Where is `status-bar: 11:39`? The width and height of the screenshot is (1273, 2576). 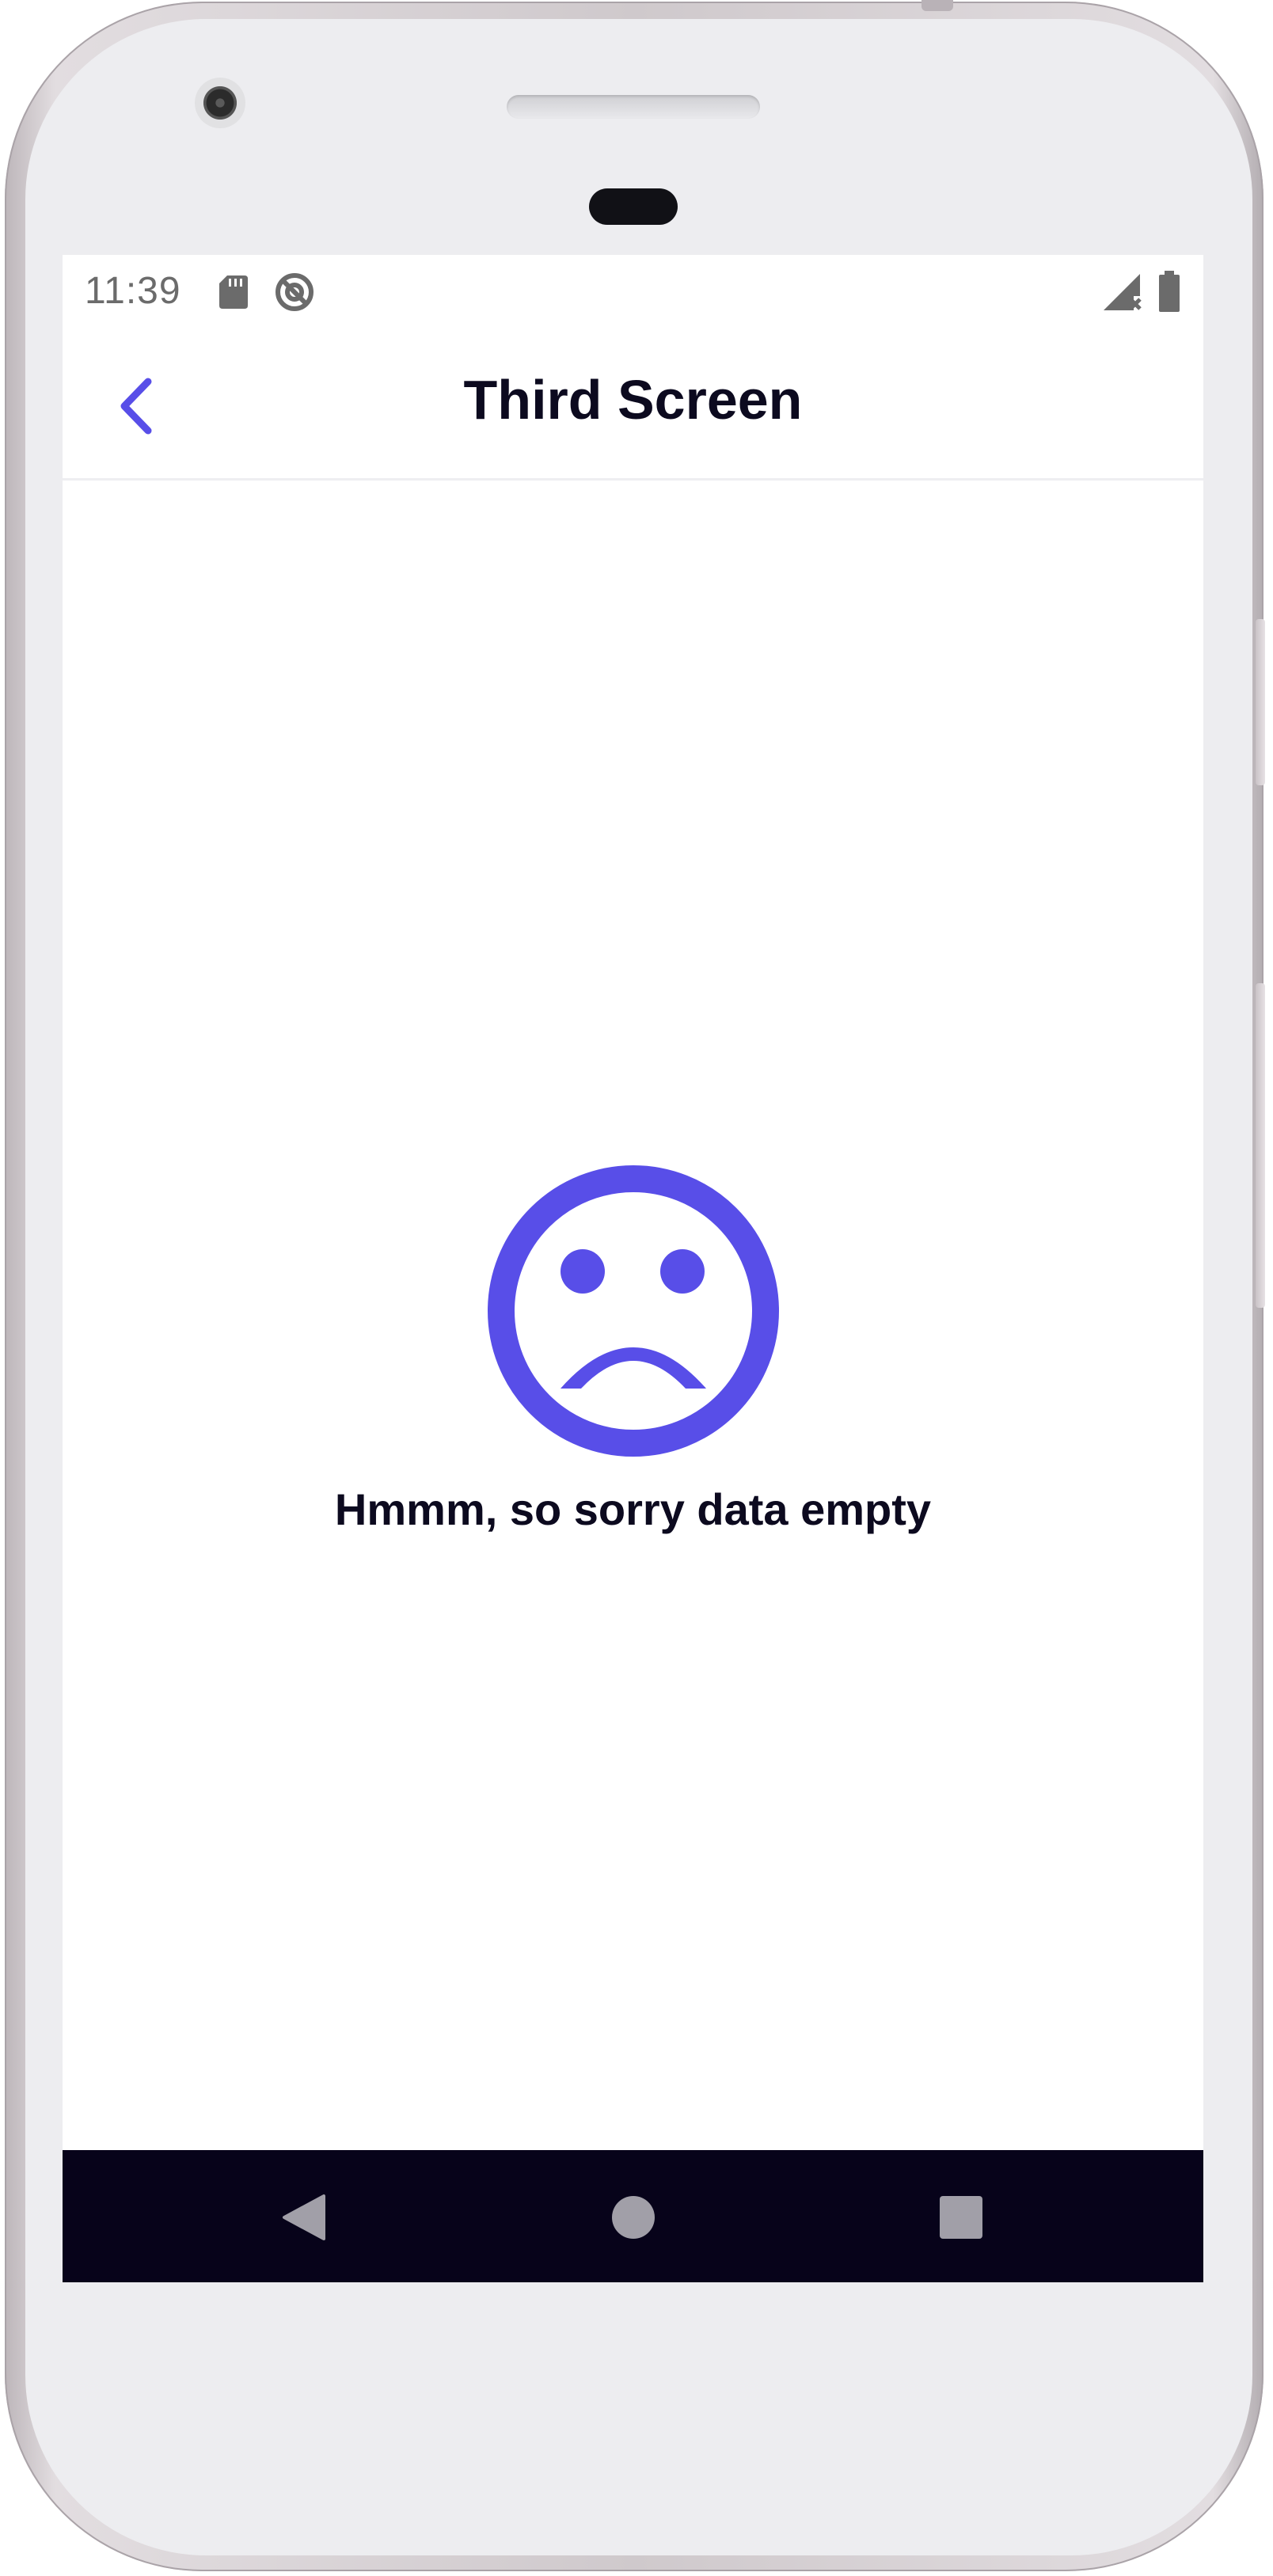 status-bar: 11:39 is located at coordinates (633, 291).